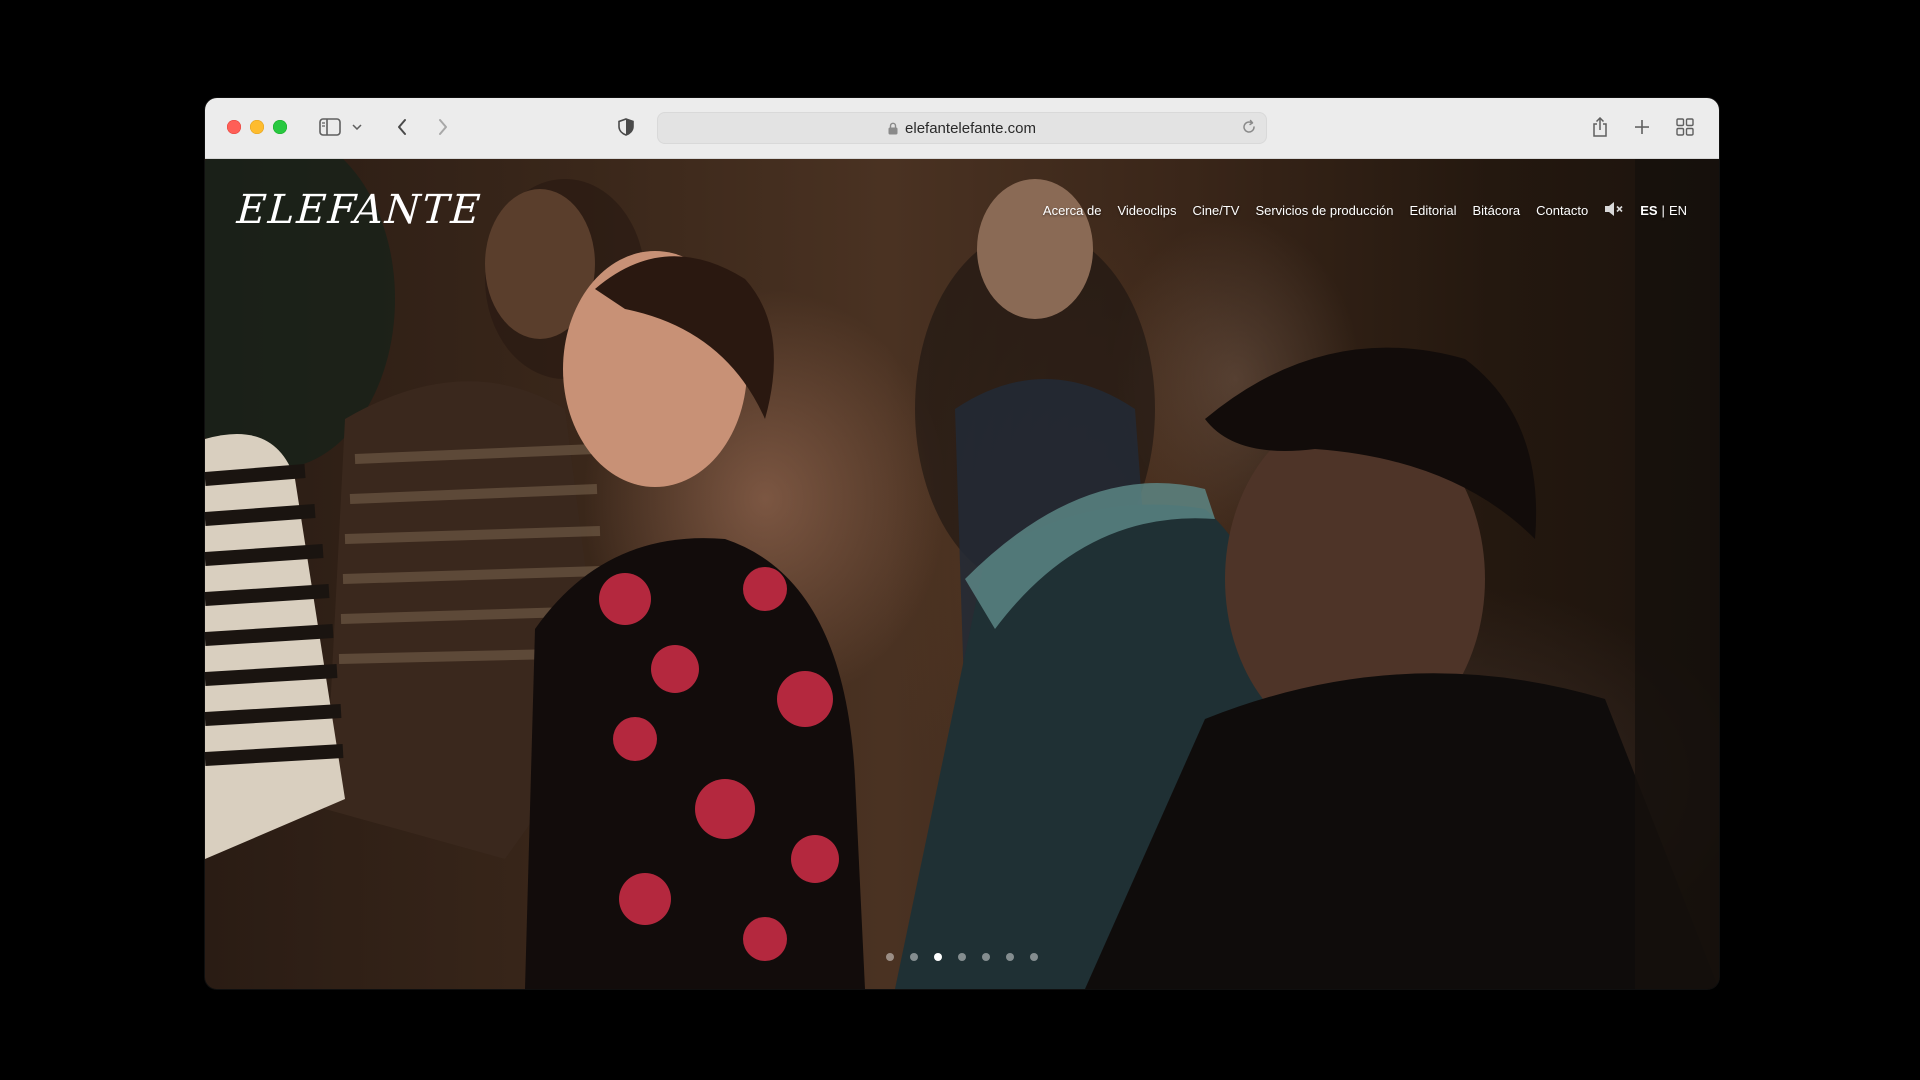 Image resolution: width=1920 pixels, height=1080 pixels. I want to click on plus-icon, so click(1642, 127).